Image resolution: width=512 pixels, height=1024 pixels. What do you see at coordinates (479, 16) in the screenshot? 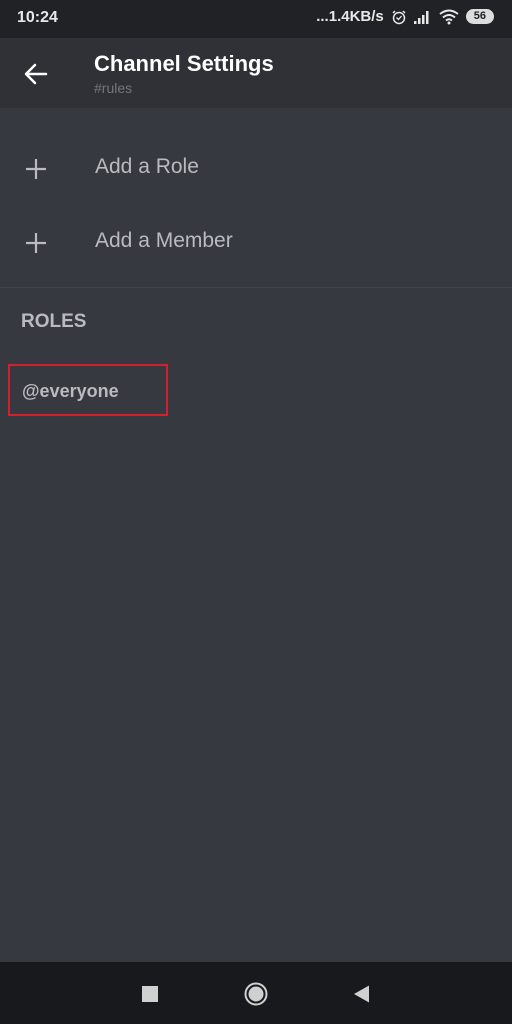
I see `battery-icon: 56` at bounding box center [479, 16].